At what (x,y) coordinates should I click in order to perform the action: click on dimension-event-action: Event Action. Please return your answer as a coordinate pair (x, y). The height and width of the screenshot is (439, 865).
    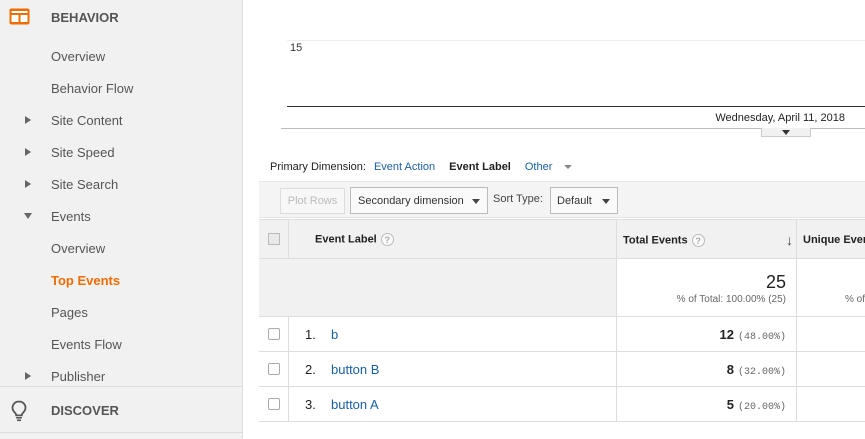
    Looking at the image, I should click on (404, 167).